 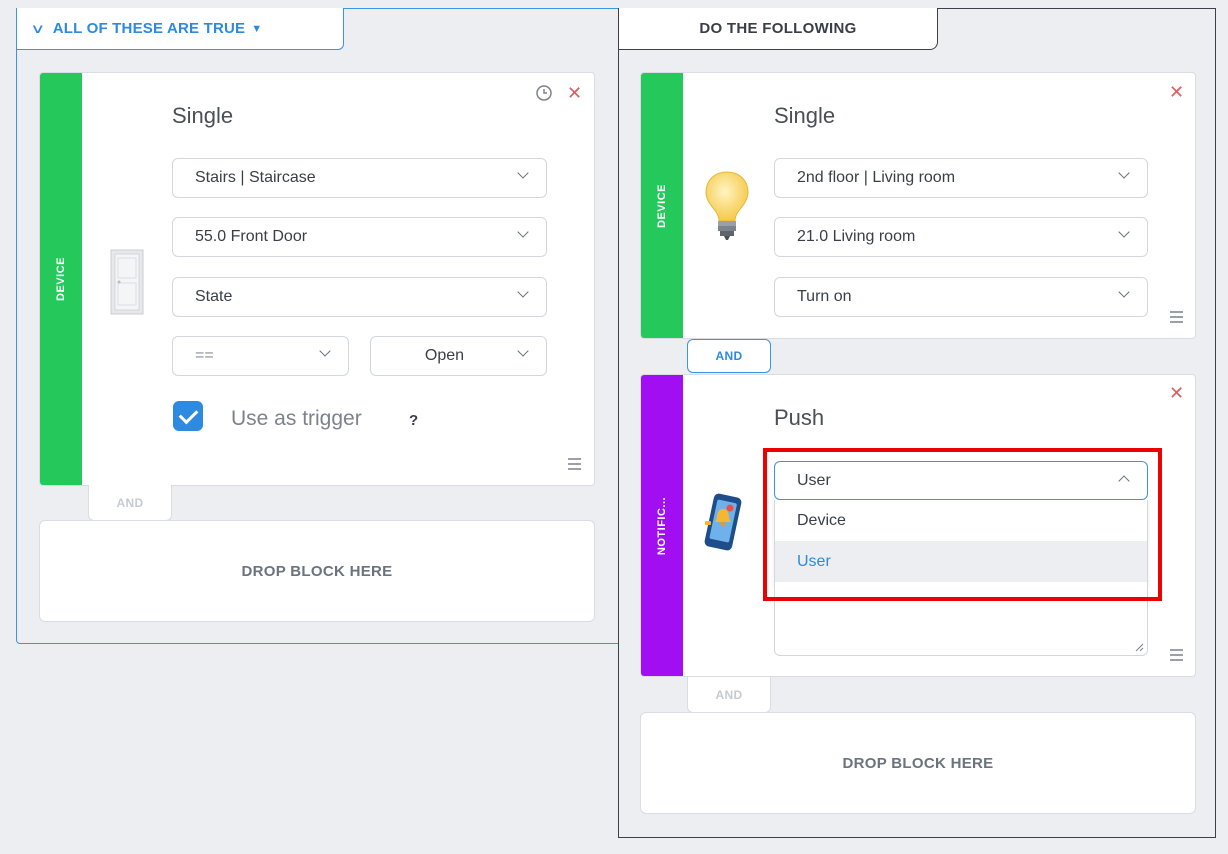 I want to click on property-select-value: State, so click(x=214, y=296).